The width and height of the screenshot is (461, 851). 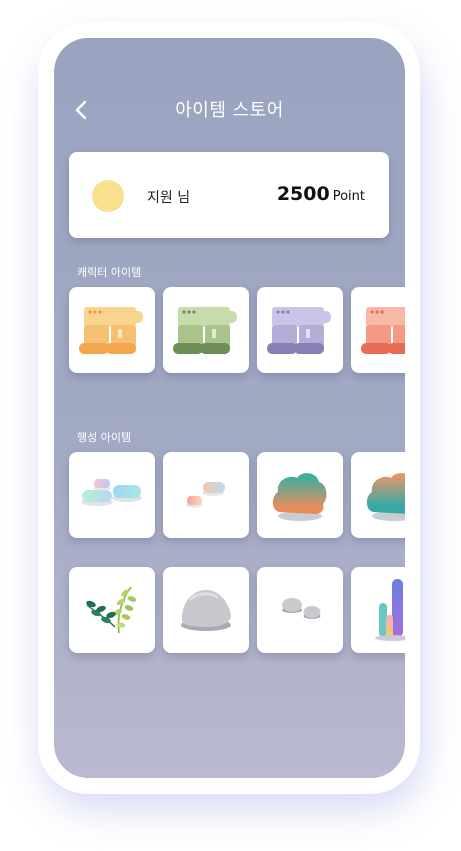 What do you see at coordinates (383, 330) in the screenshot?
I see `coral-boots-icon` at bounding box center [383, 330].